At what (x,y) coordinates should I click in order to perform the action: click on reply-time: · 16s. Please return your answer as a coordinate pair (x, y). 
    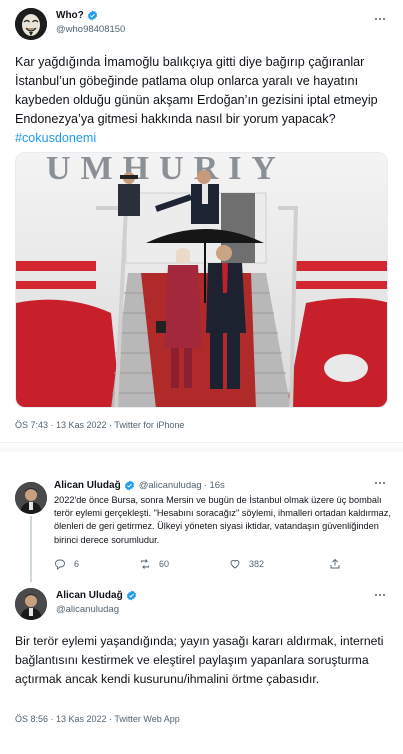
    Looking at the image, I should click on (214, 485).